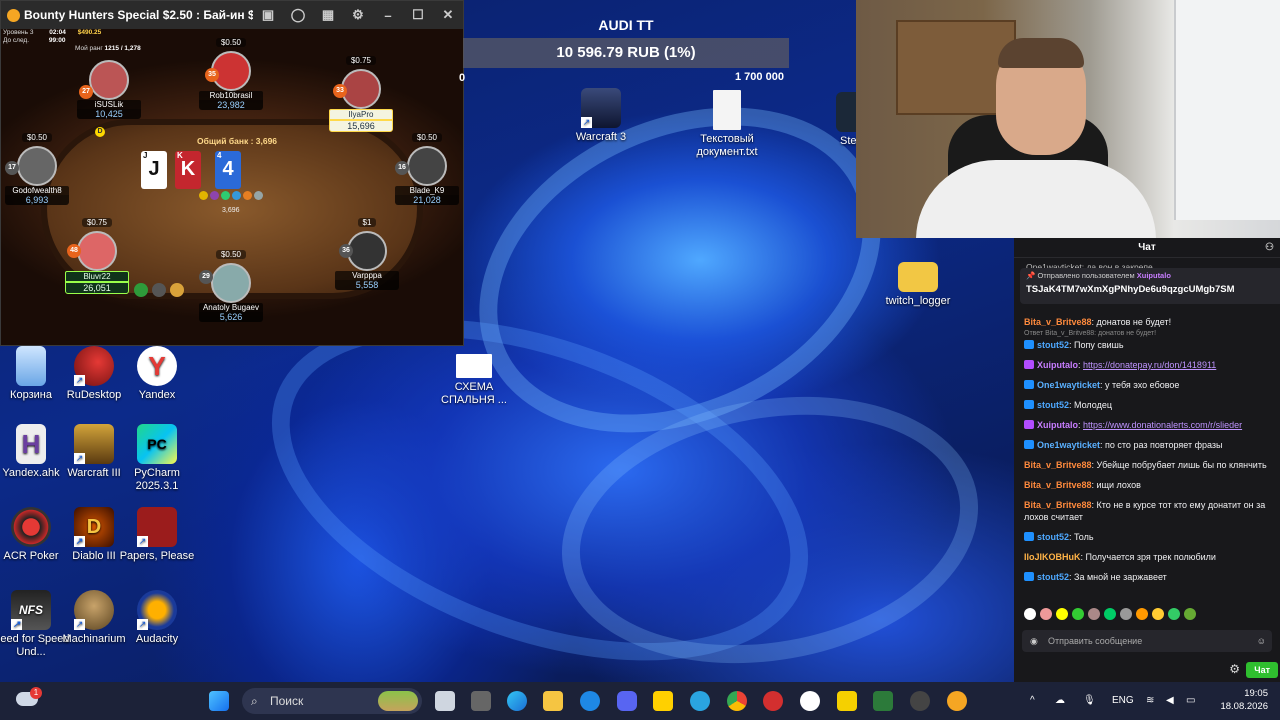 The image size is (1280, 720). Describe the element at coordinates (231, 283) in the screenshot. I see `seat-hero: $0.50 Anatoly Bugaev 5,626 29` at that location.